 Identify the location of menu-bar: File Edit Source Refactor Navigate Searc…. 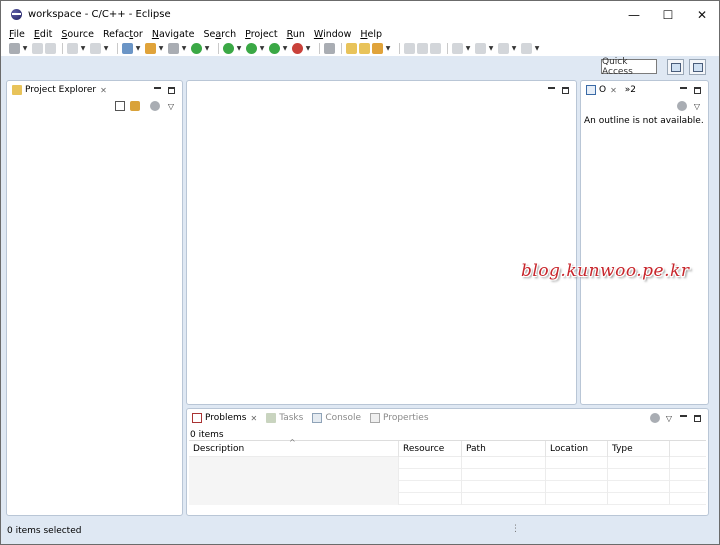
(360, 34).